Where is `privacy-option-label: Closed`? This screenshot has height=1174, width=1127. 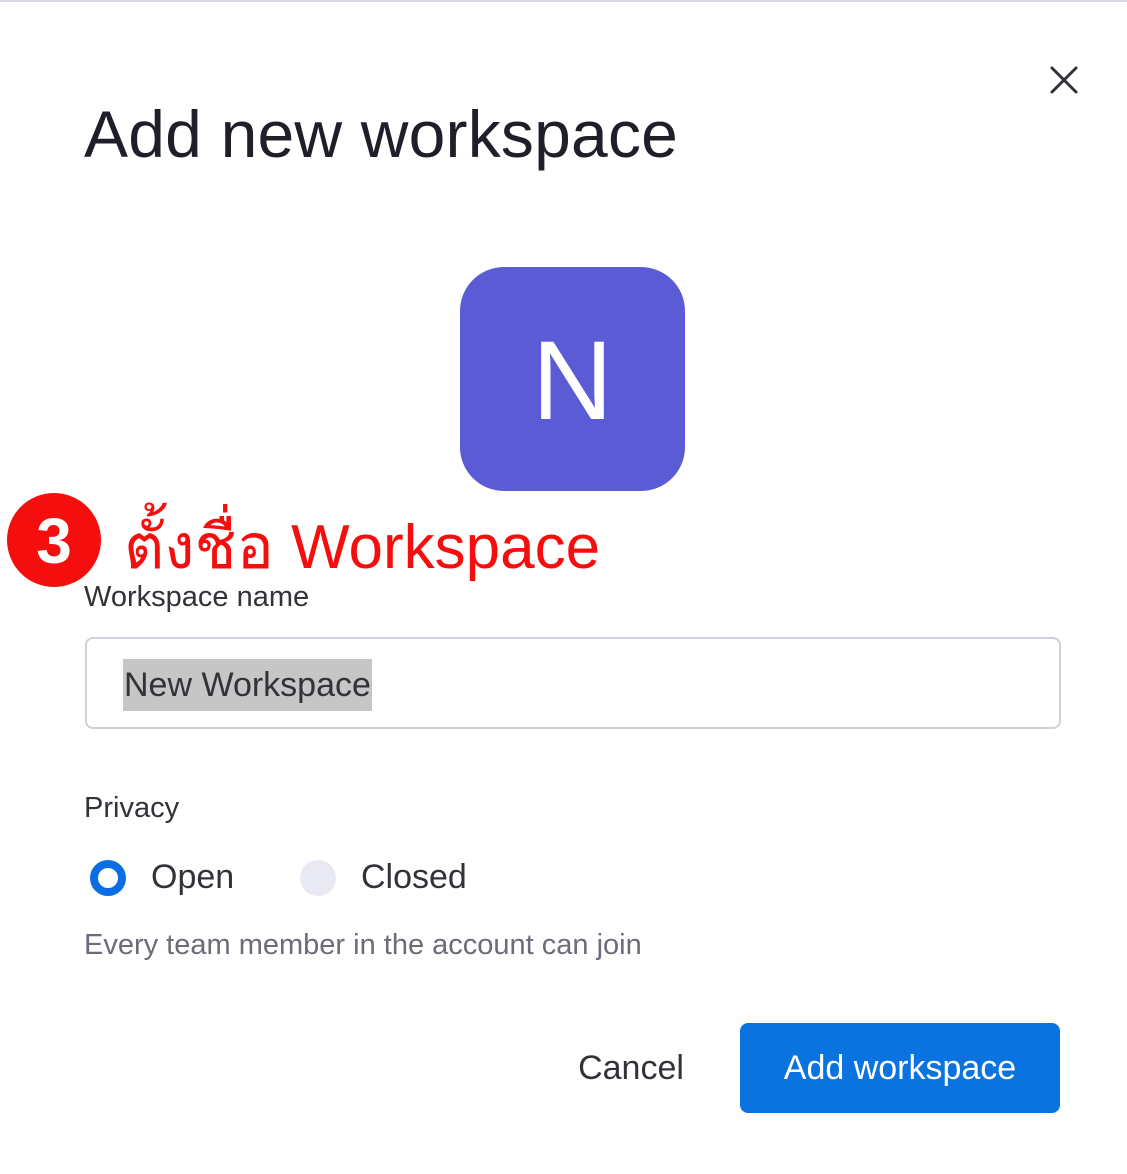
privacy-option-label: Closed is located at coordinates (414, 877).